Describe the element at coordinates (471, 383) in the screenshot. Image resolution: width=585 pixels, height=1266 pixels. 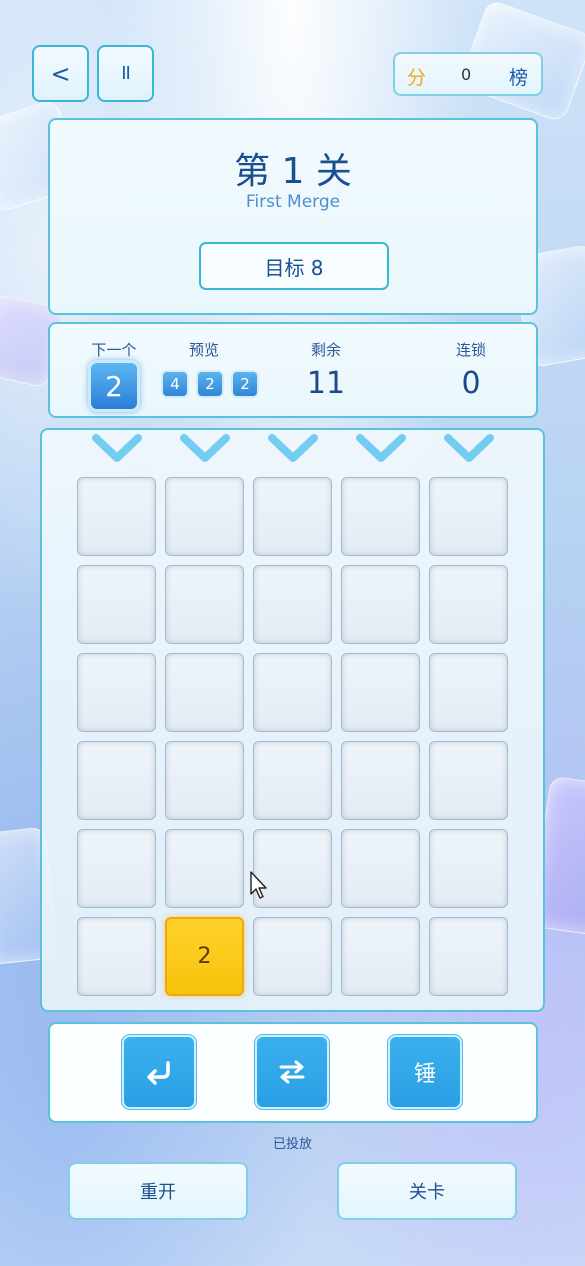
I see `chain-value: 0` at that location.